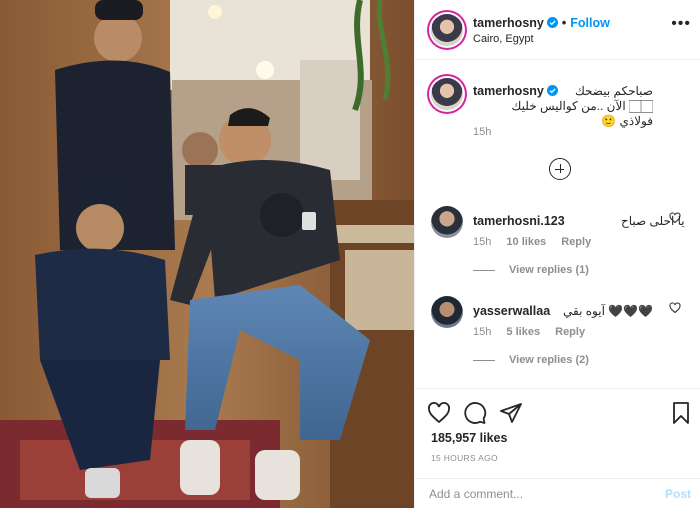 The width and height of the screenshot is (700, 508). I want to click on paper-plane-icon, so click(511, 413).